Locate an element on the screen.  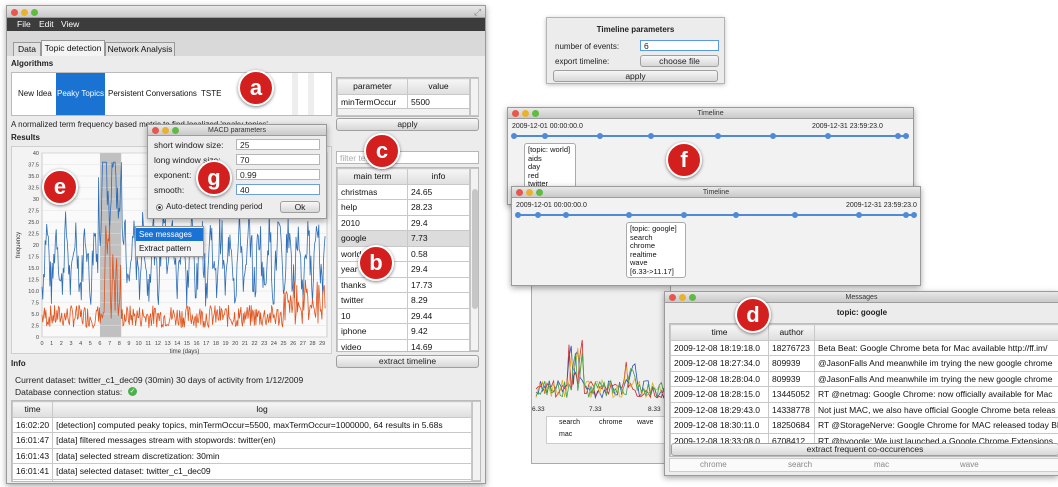
terms-scroll-thumb is located at coordinates (475, 249).